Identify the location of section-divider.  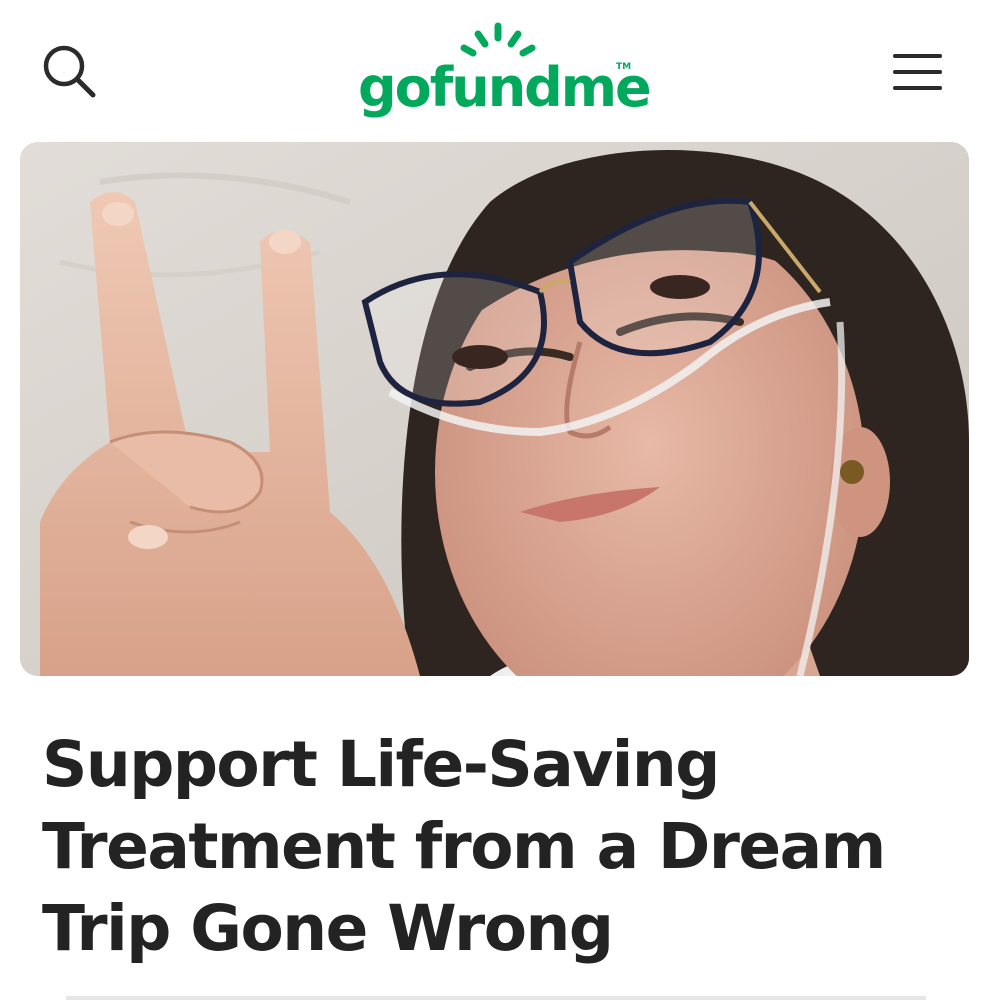
(496, 998).